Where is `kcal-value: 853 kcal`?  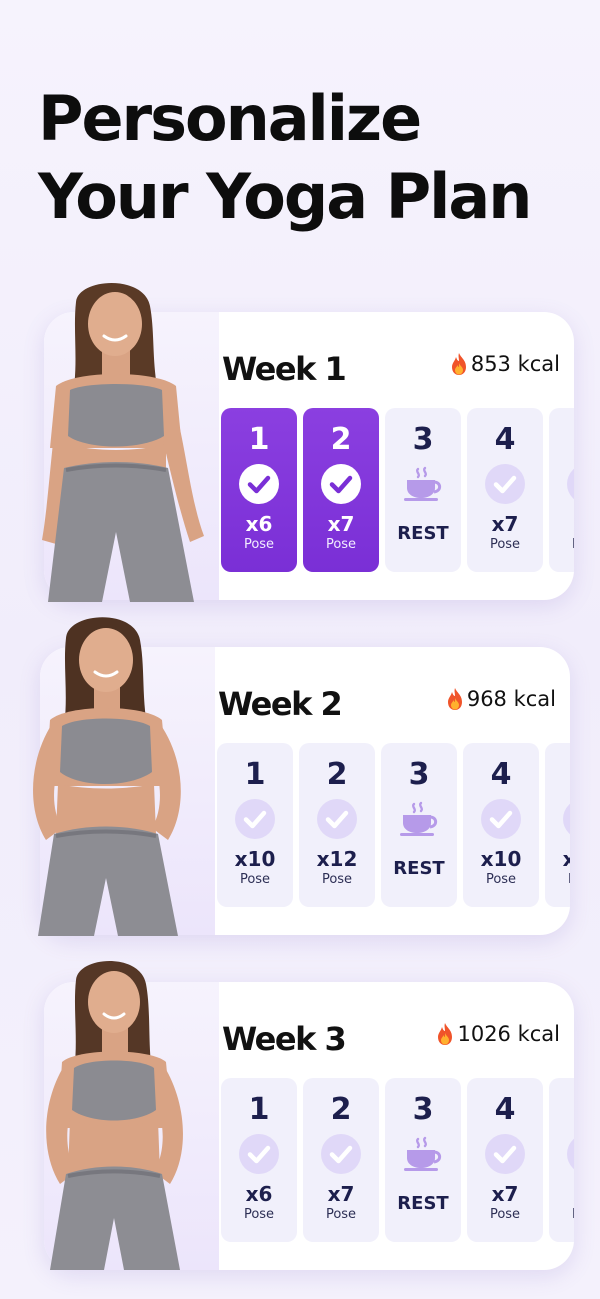
kcal-value: 853 kcal is located at coordinates (515, 364).